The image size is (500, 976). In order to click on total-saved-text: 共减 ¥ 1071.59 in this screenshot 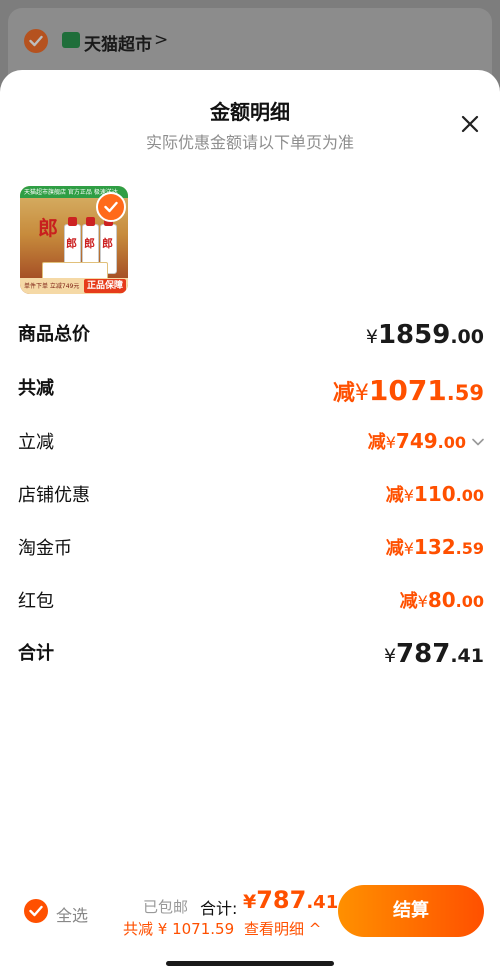, I will do `click(179, 929)`.